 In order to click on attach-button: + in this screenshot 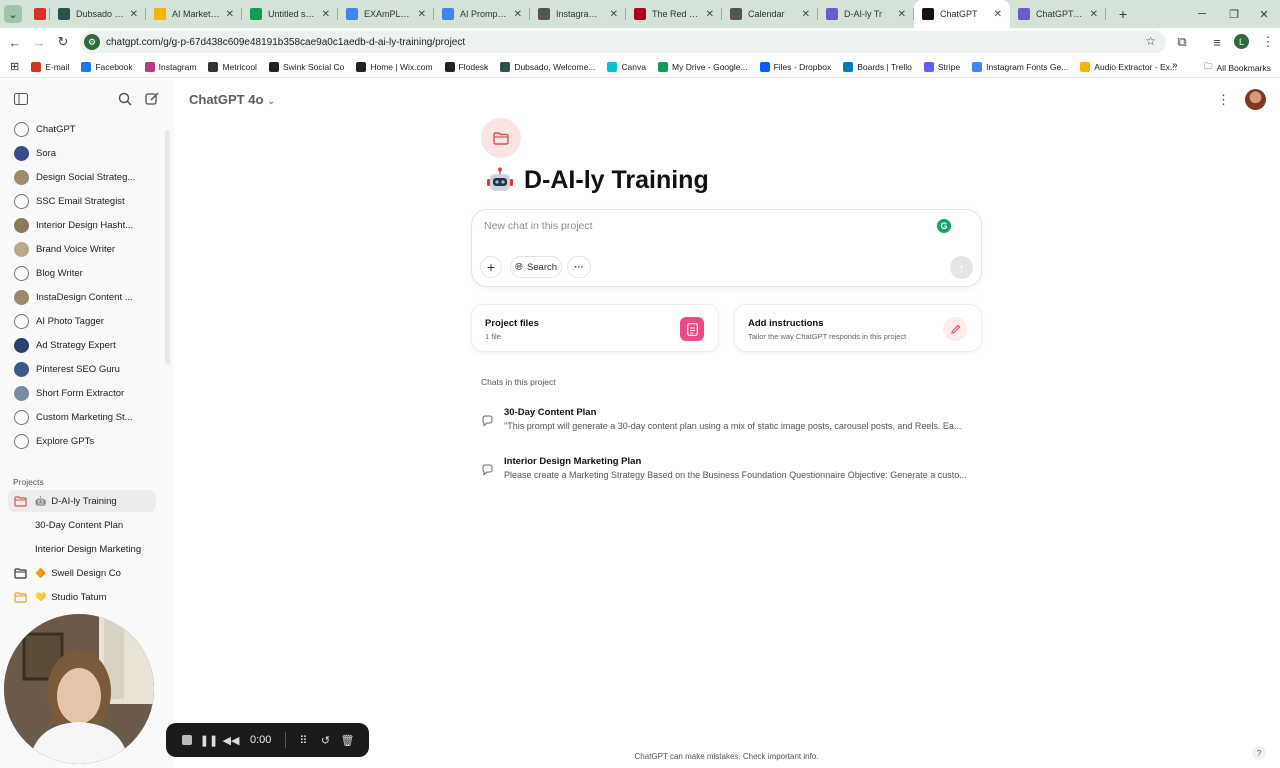, I will do `click(491, 267)`.